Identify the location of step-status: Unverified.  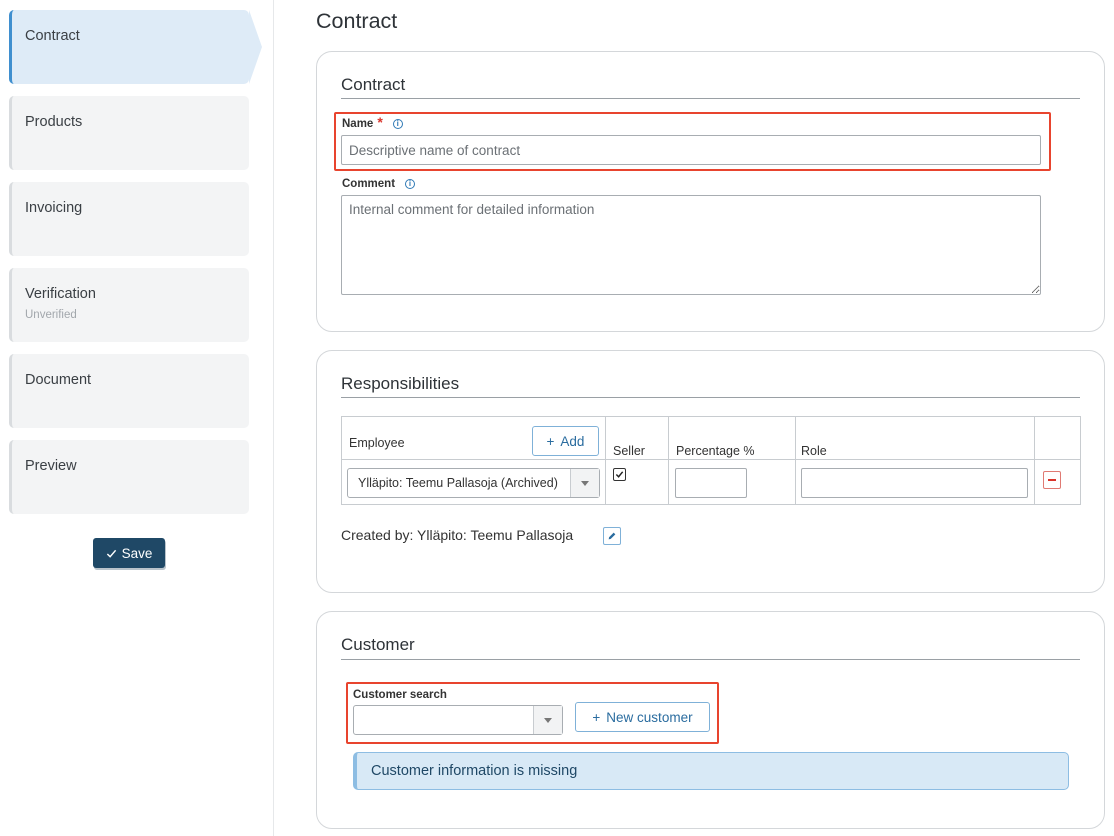
(51, 315).